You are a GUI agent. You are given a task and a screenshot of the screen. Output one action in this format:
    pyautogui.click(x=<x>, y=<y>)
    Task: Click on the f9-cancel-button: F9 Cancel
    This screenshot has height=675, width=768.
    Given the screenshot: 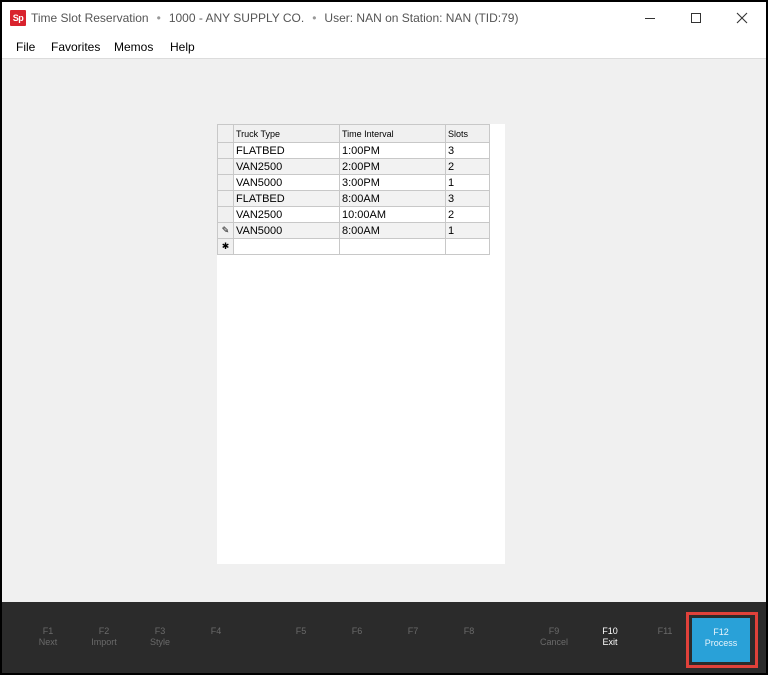 What is the action you would take?
    pyautogui.click(x=554, y=637)
    